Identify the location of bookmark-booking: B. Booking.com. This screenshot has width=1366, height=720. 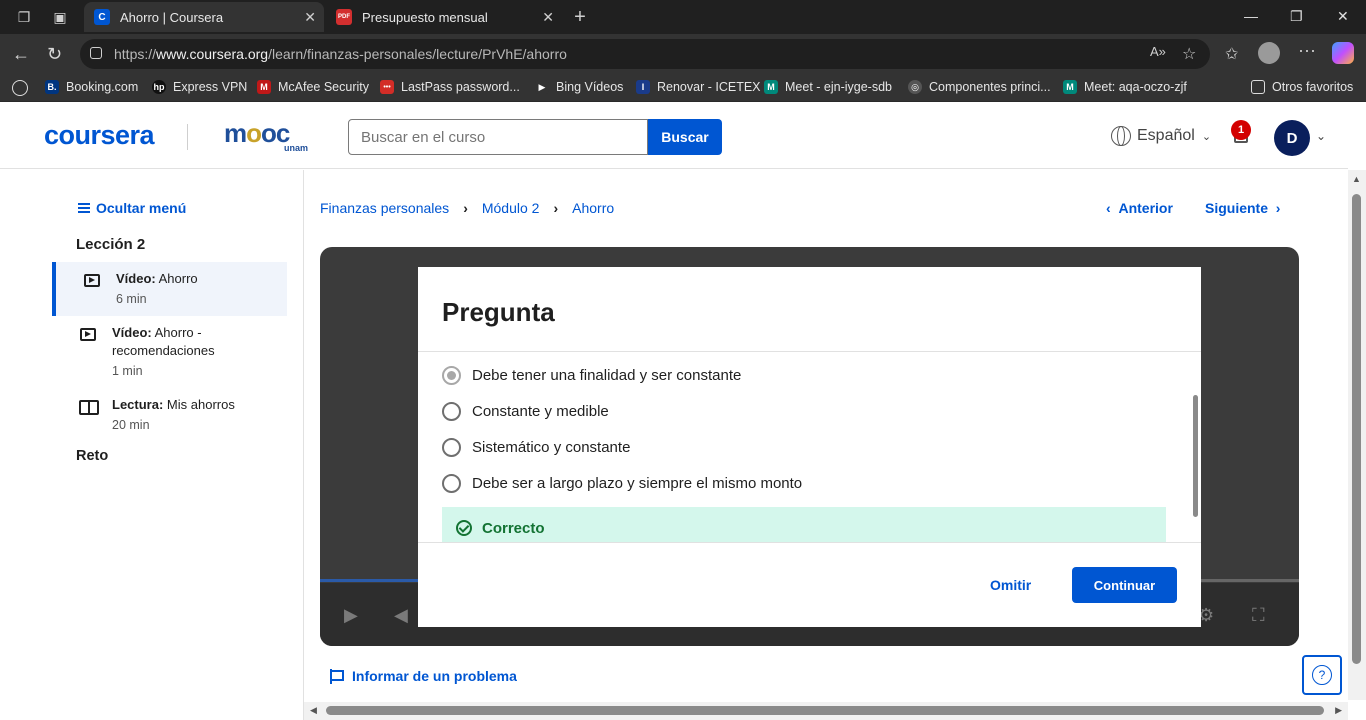
(91, 87).